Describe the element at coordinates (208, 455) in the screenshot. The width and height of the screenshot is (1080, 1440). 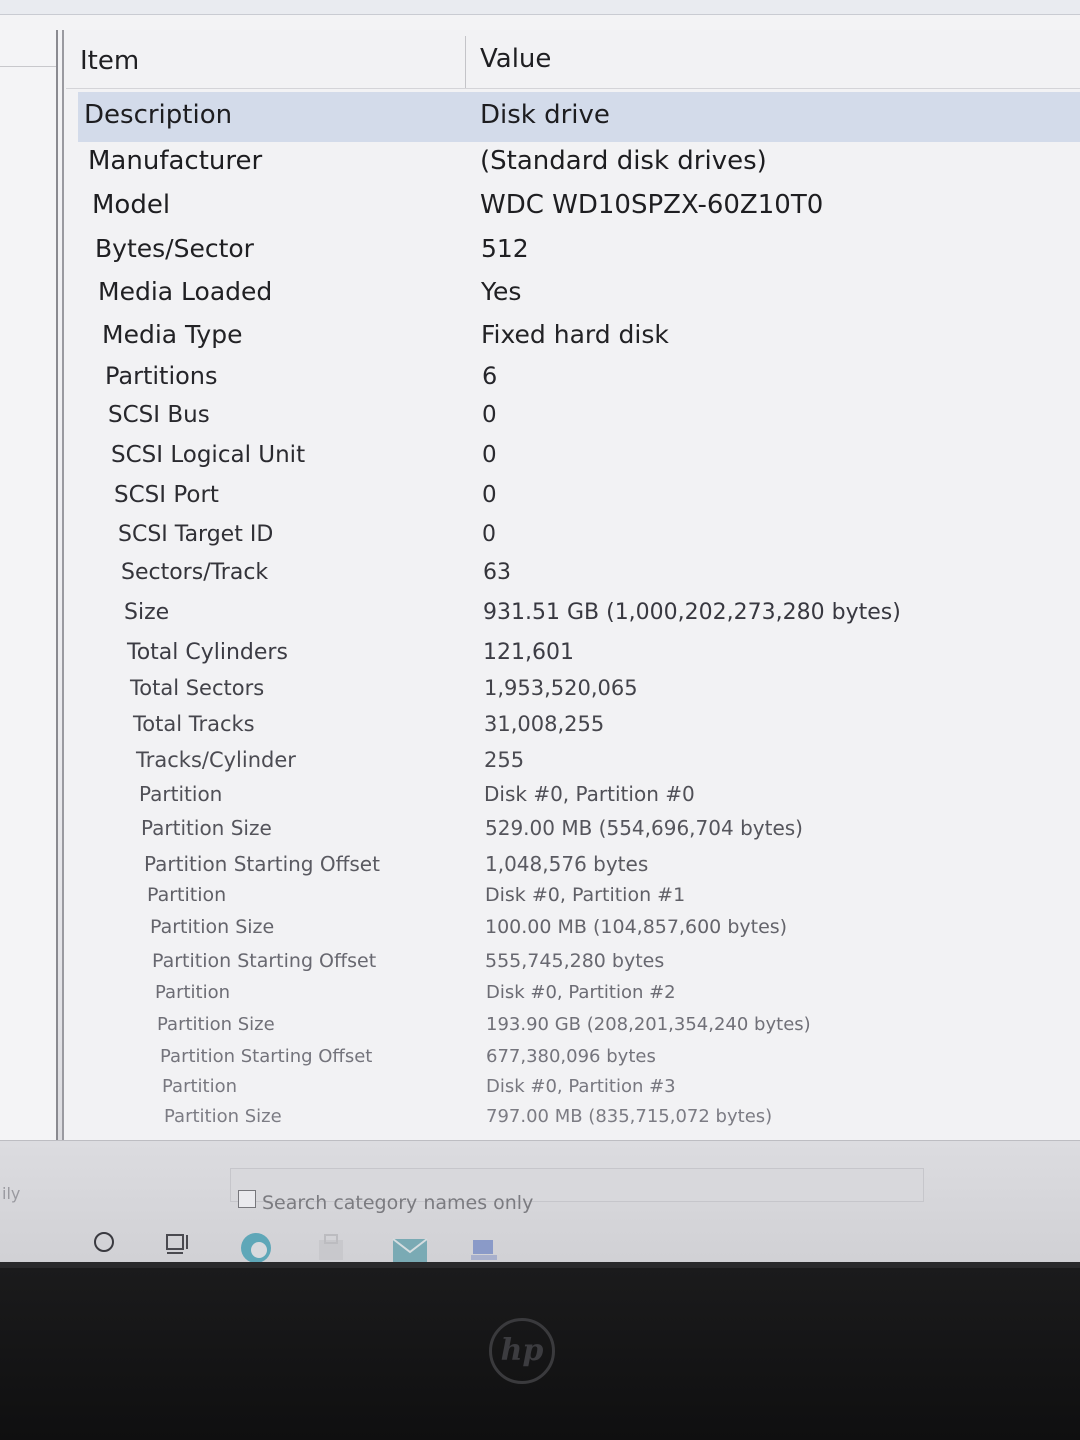
I see `row-item: SCSI Logical Unit` at that location.